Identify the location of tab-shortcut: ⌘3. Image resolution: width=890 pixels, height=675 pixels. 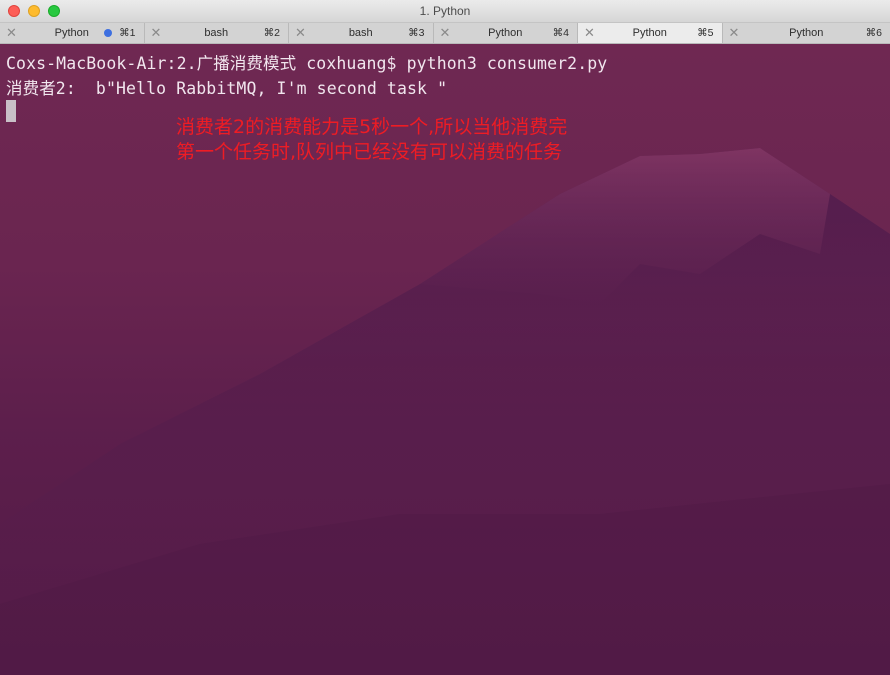
(416, 33).